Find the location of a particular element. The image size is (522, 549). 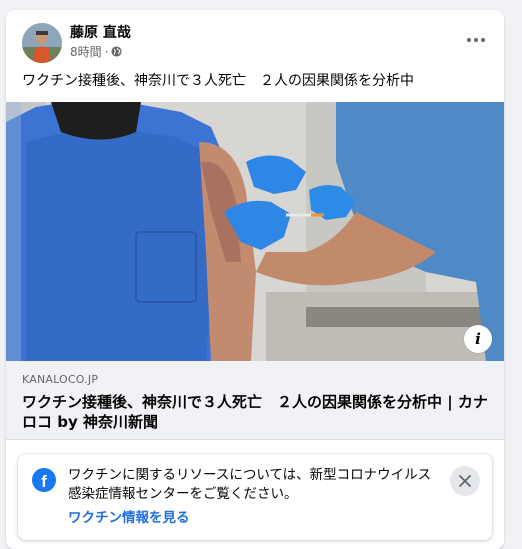

close-icon is located at coordinates (465, 481).